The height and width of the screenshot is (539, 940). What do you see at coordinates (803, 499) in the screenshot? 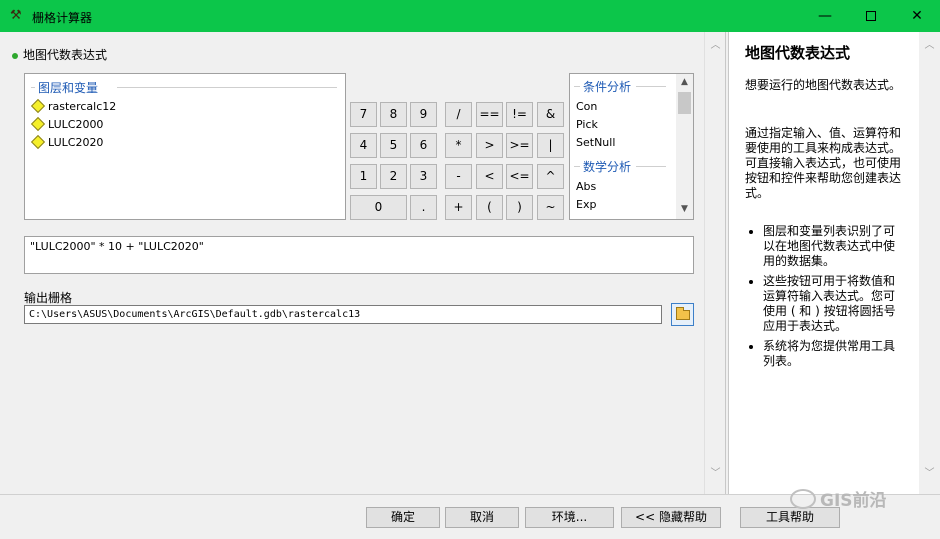
I see `wechat-icon` at bounding box center [803, 499].